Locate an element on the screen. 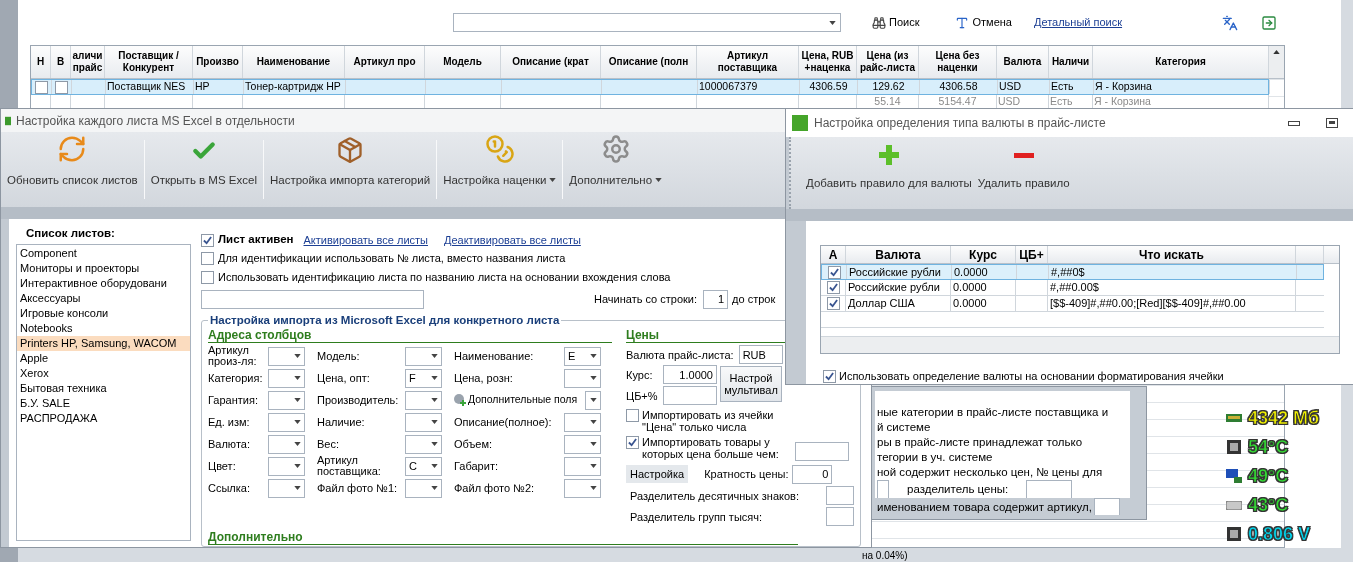 The image size is (1353, 562). multicurrency-button: Настрой мультивал is located at coordinates (751, 384).